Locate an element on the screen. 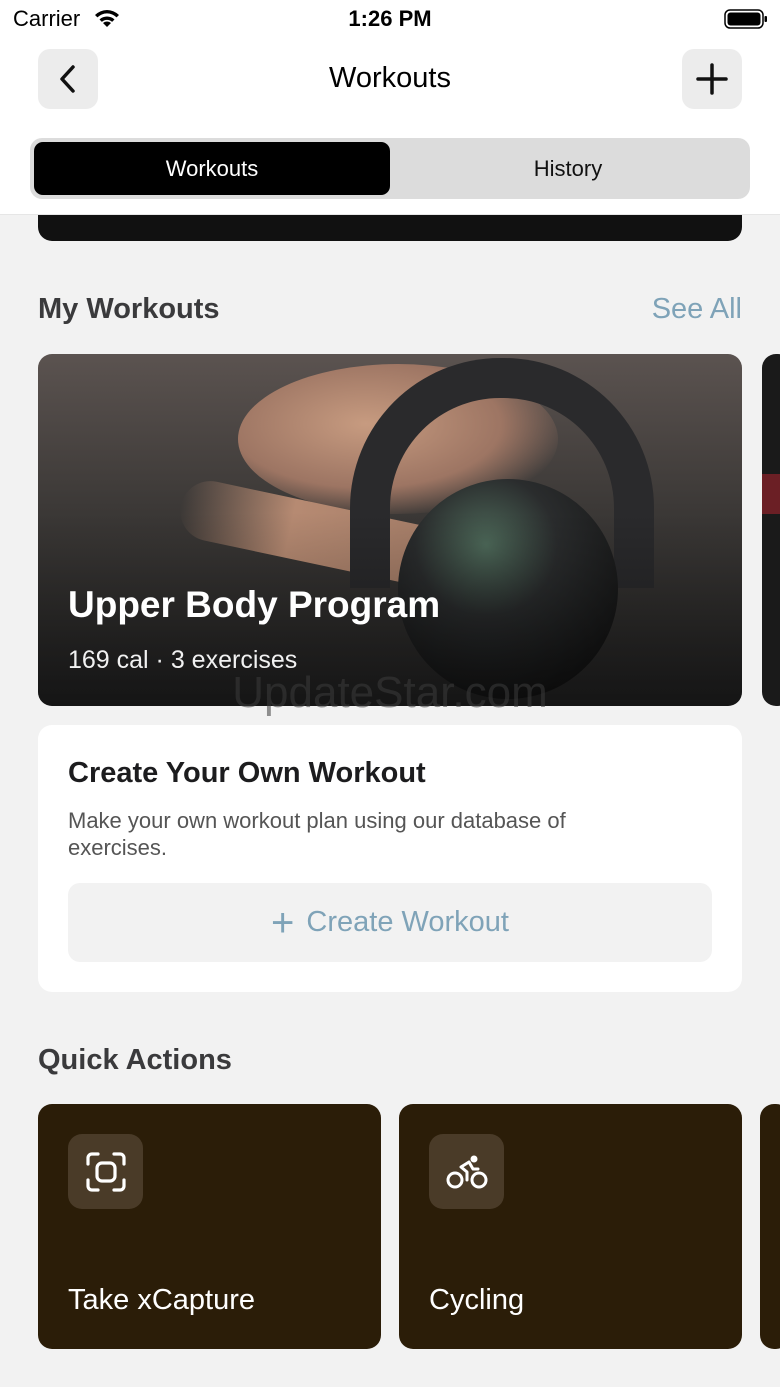 Image resolution: width=780 pixels, height=1387 pixels. create-workout-button: + Create Workout is located at coordinates (390, 922).